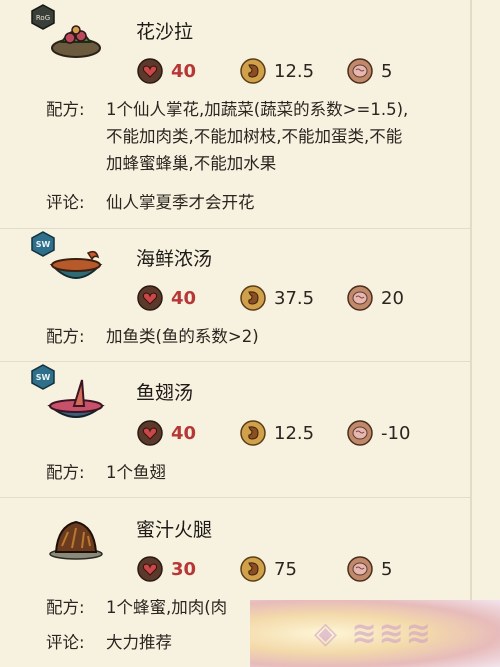 The height and width of the screenshot is (667, 500). What do you see at coordinates (378, 433) in the screenshot?
I see `sanity-stat: -10` at bounding box center [378, 433].